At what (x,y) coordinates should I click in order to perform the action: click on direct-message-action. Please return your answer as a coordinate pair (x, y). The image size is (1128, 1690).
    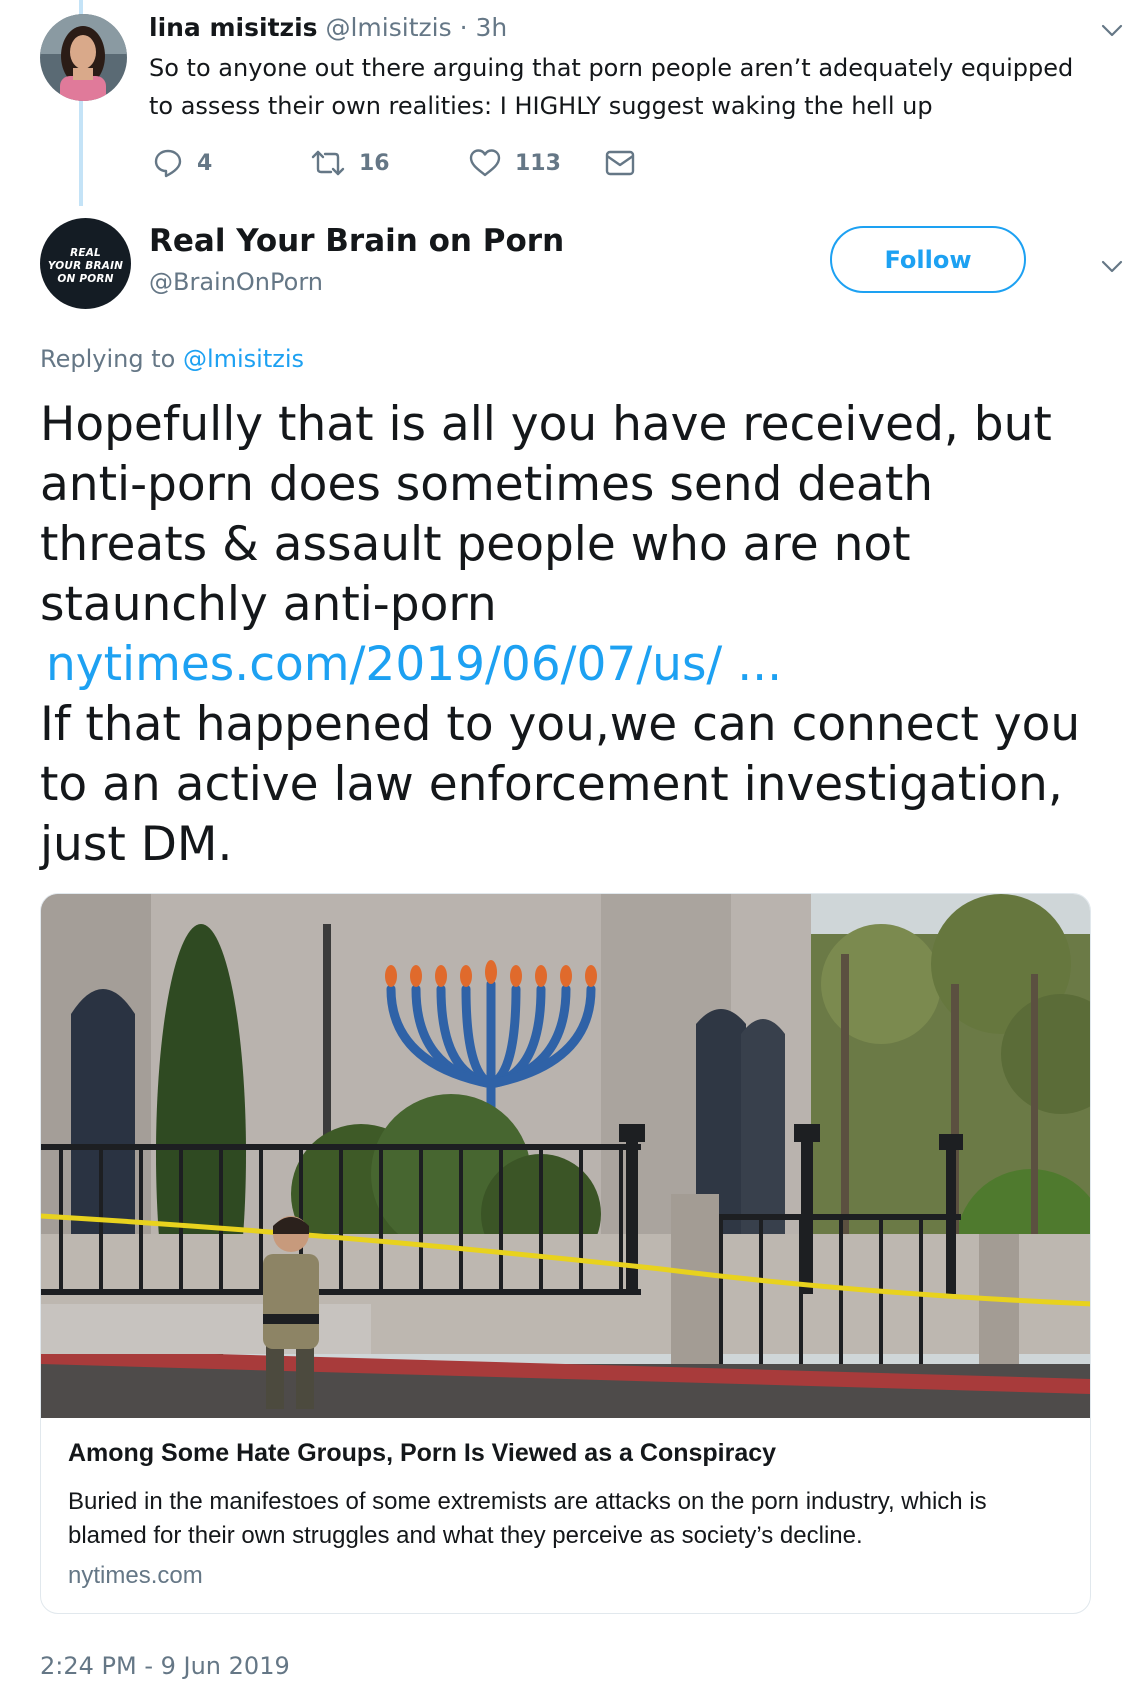
    Looking at the image, I should click on (620, 163).